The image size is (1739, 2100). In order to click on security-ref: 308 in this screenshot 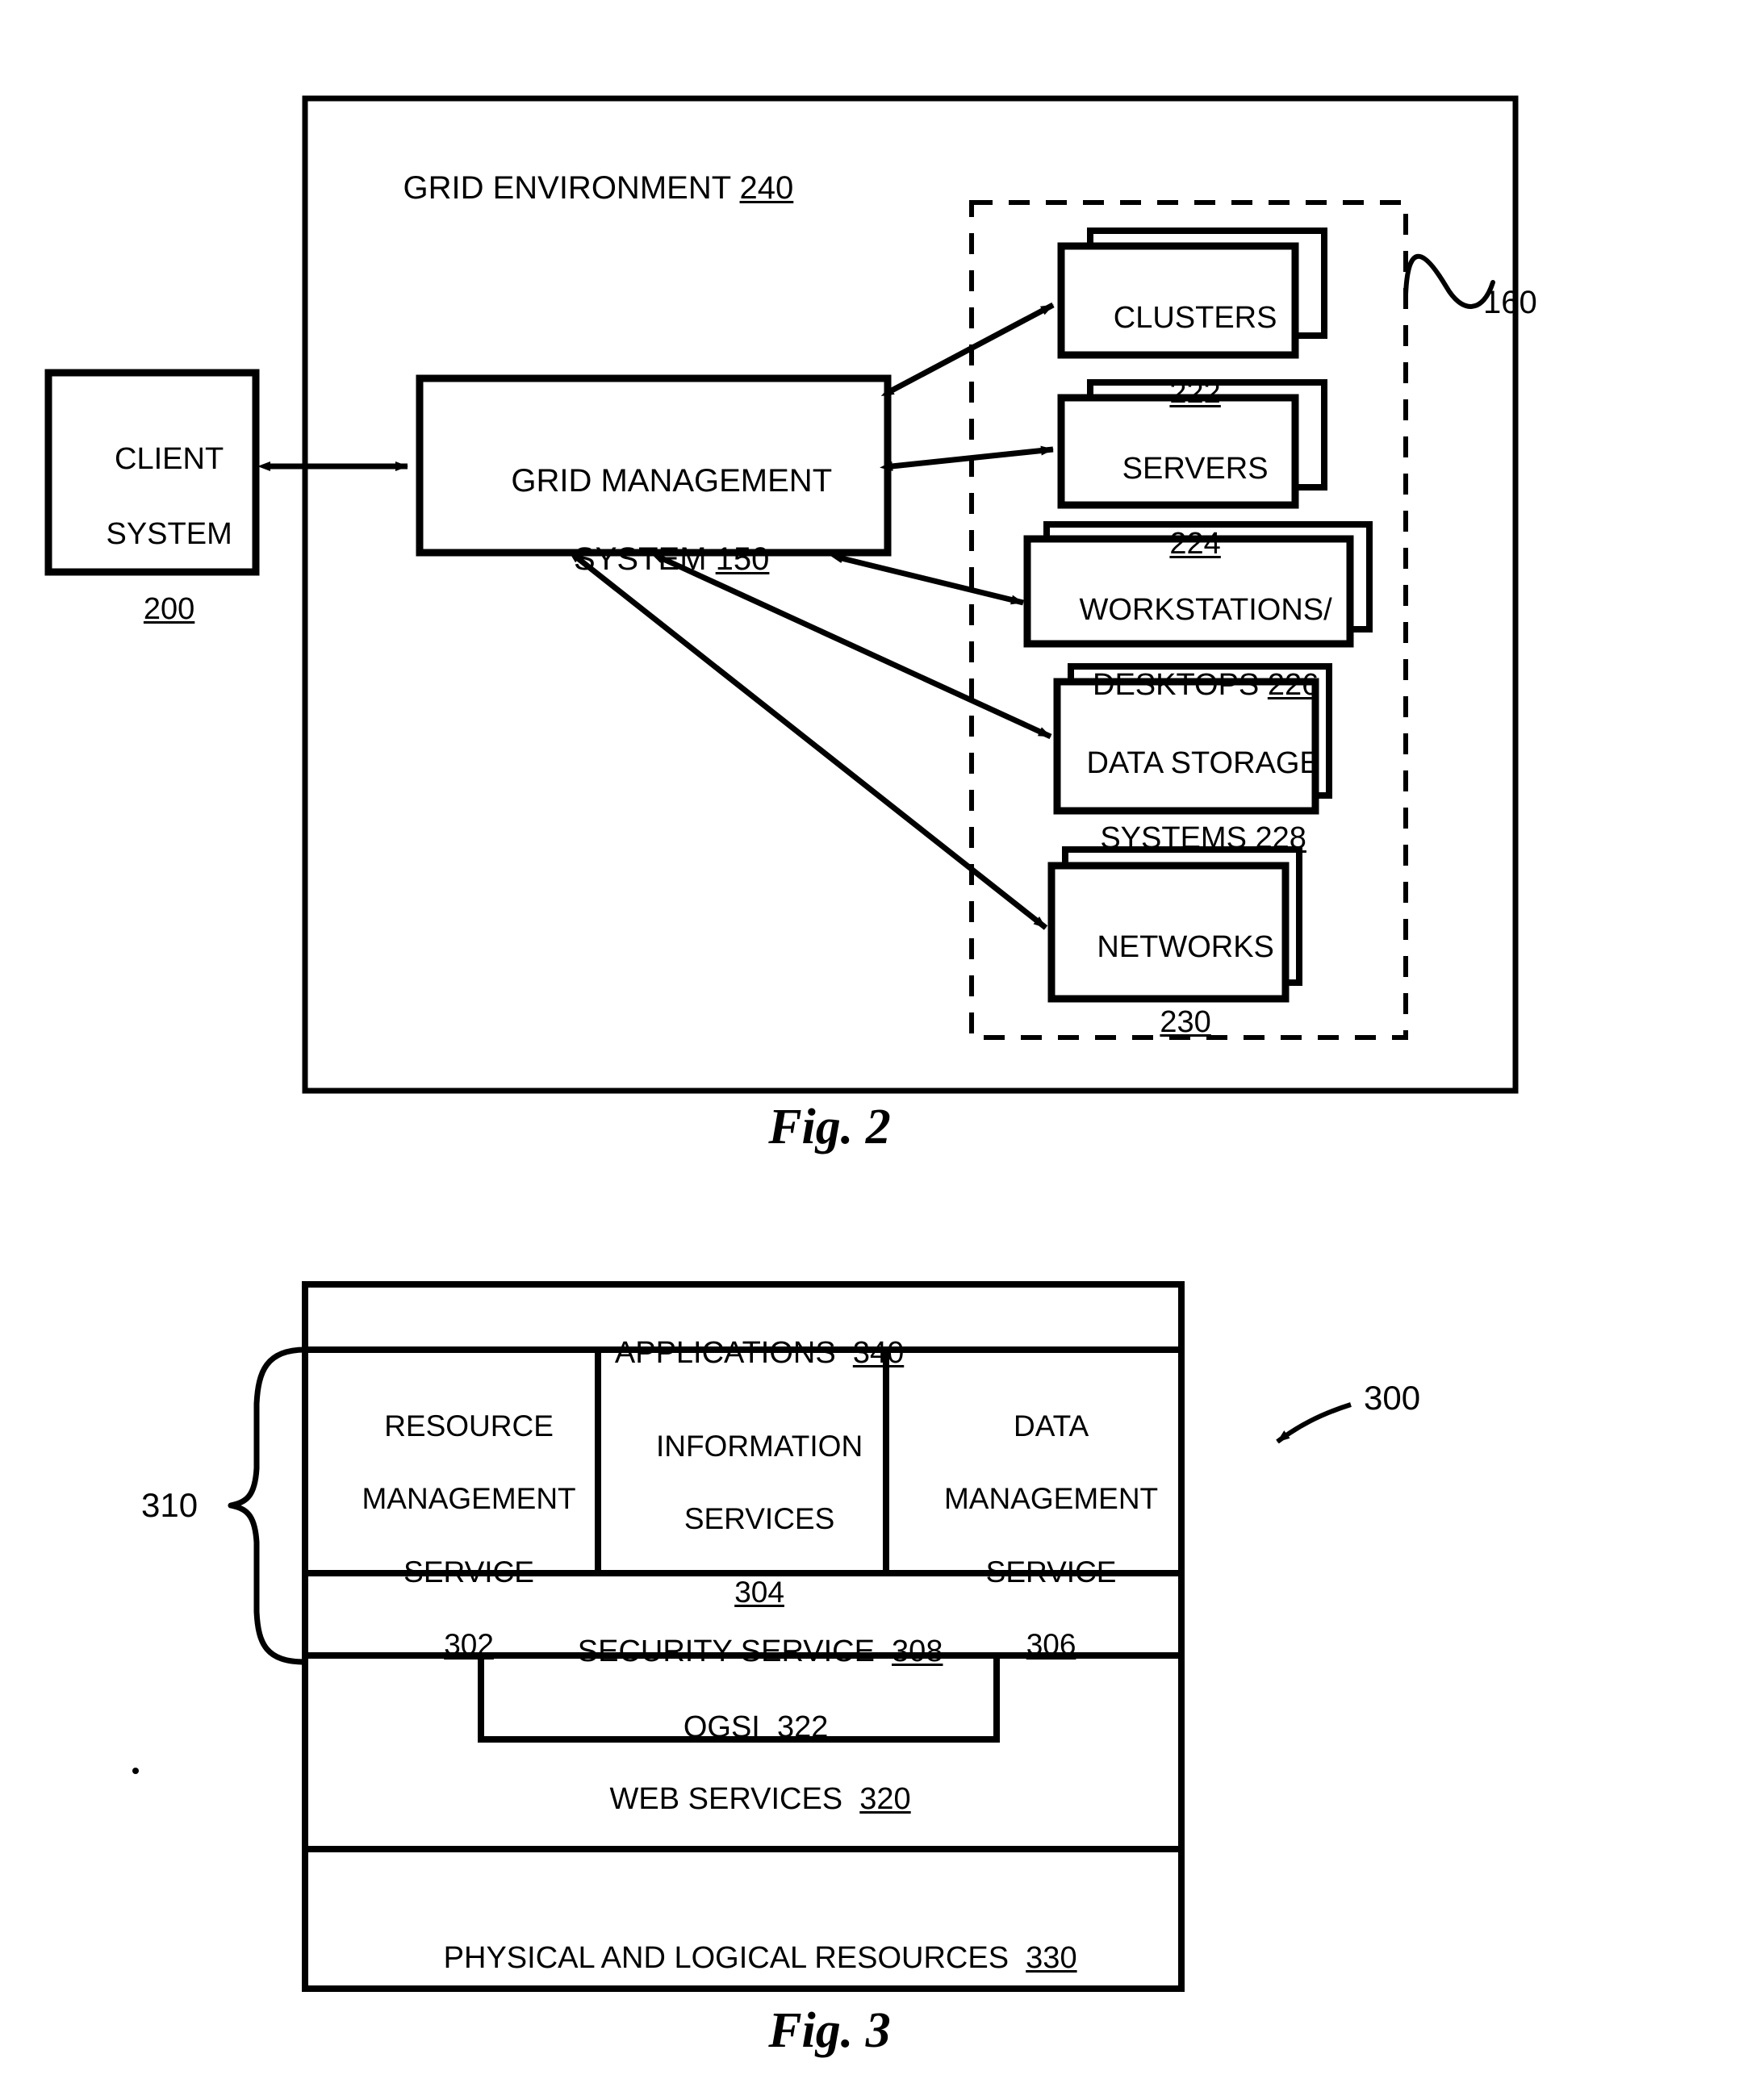, I will do `click(917, 1651)`.